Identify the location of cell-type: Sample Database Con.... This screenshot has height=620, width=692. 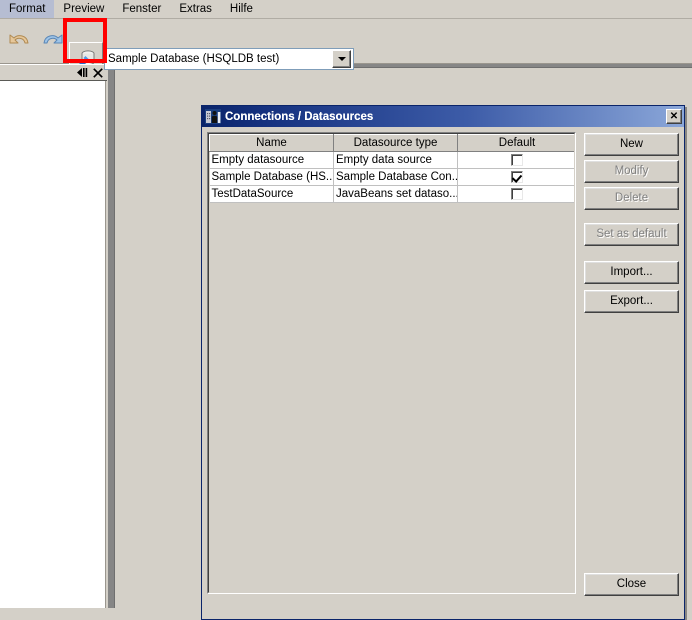
(395, 177).